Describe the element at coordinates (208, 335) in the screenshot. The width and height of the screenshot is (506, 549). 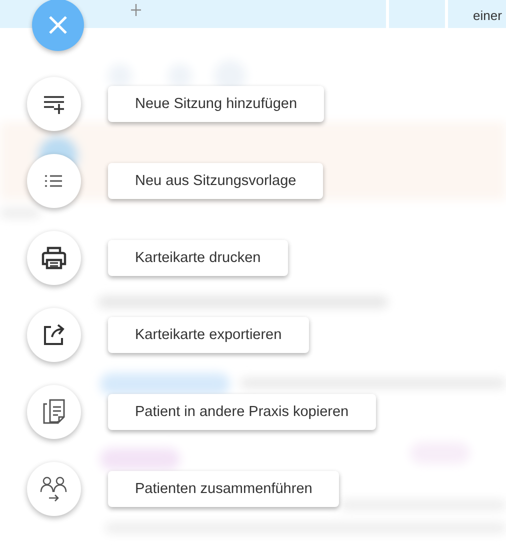
I see `action-label: Karteikarte exportieren` at that location.